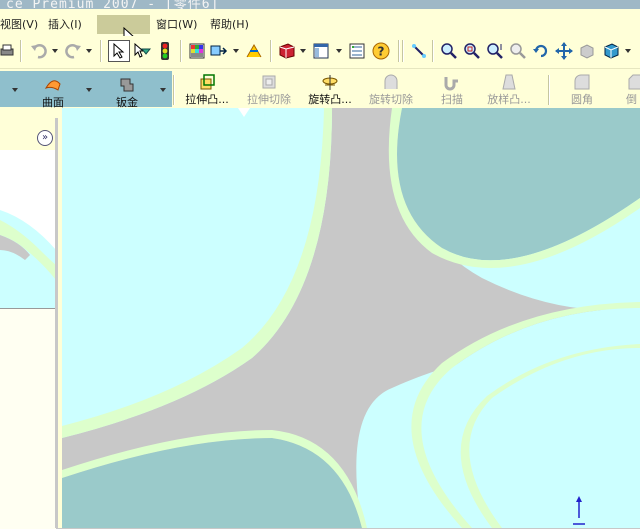 The height and width of the screenshot is (529, 640). What do you see at coordinates (55, 51) in the screenshot?
I see `undo-dropdown-icon` at bounding box center [55, 51].